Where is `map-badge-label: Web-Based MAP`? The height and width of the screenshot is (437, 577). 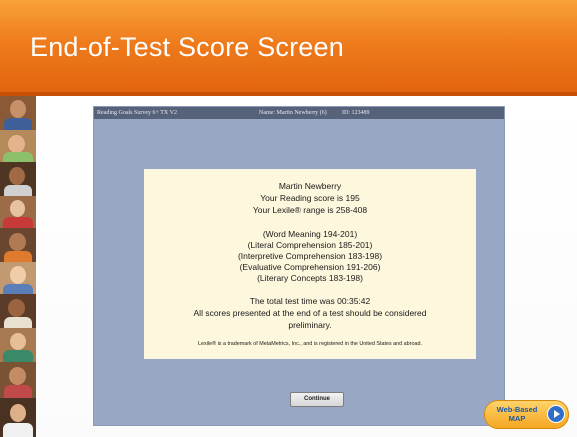
map-badge-label: Web-Based MAP is located at coordinates (517, 414).